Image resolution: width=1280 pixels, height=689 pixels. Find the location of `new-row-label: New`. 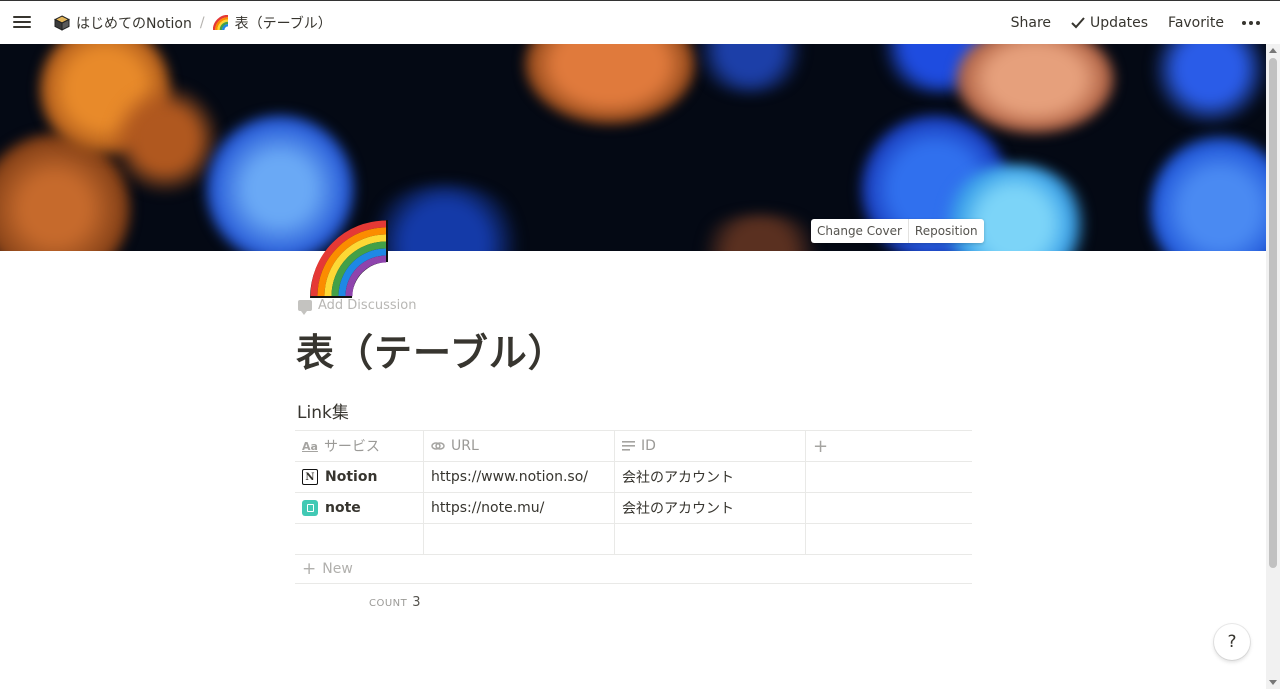

new-row-label: New is located at coordinates (337, 569).